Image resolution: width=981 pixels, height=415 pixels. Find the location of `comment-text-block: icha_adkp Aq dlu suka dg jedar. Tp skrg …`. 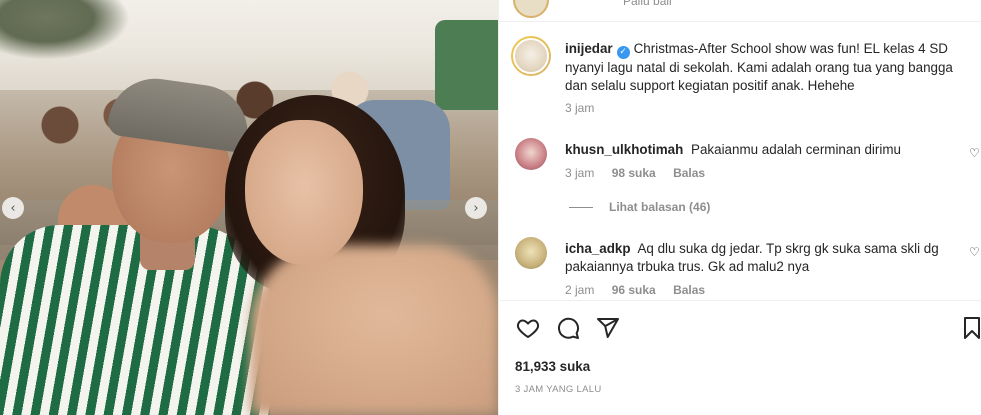

comment-text-block: icha_adkp Aq dlu suka dg jedar. Tp skrg … is located at coordinates (757, 258).